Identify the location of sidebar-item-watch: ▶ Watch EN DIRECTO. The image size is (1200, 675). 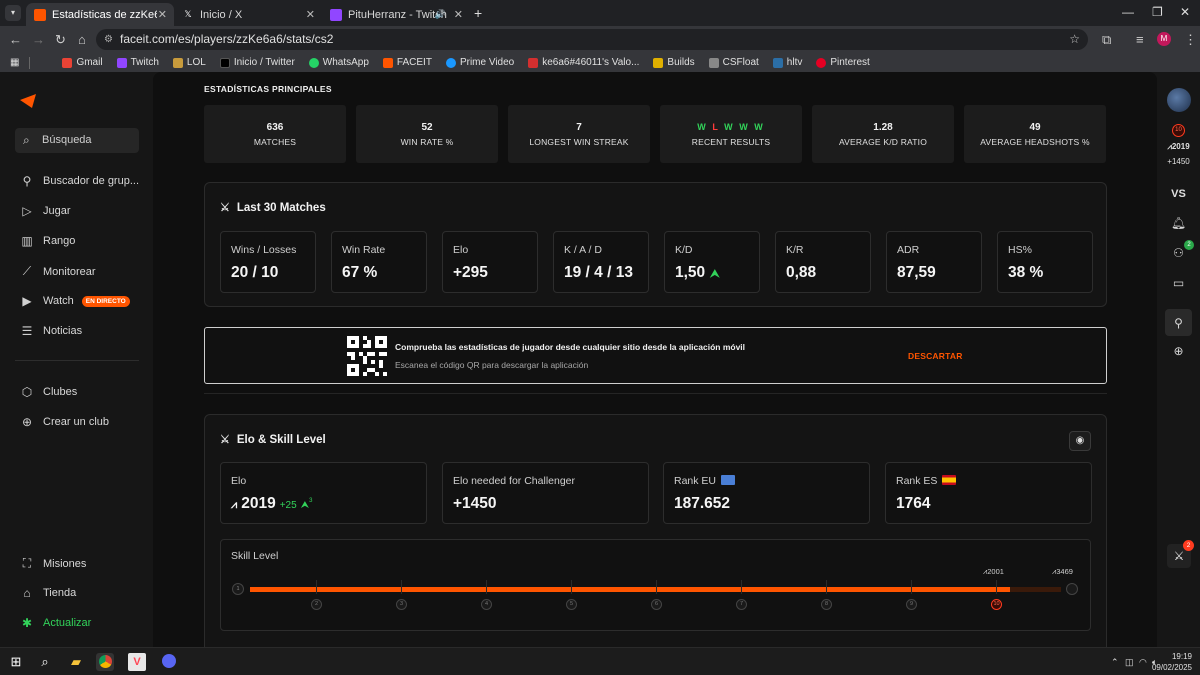
(75, 301).